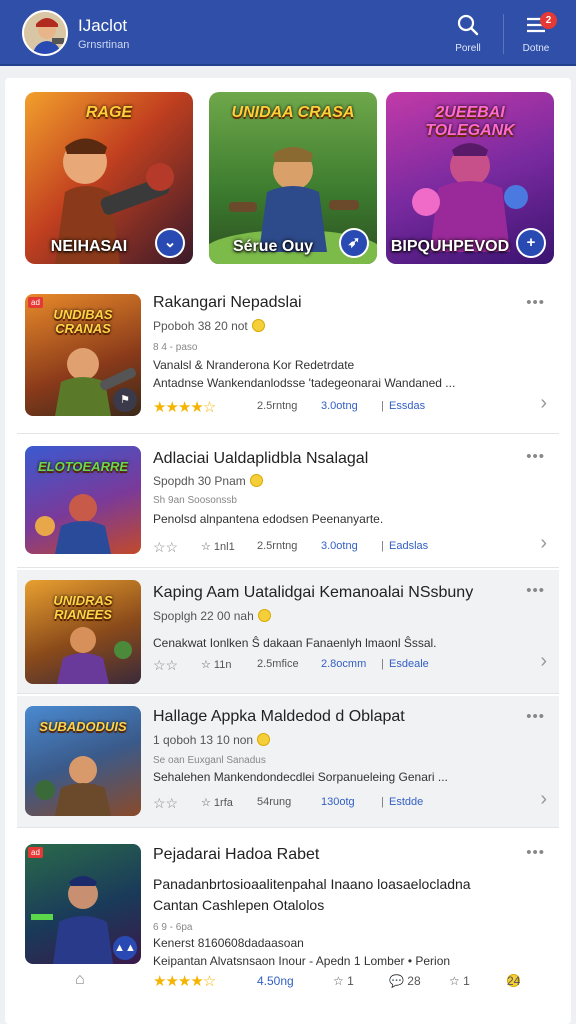  What do you see at coordinates (450, 246) in the screenshot?
I see `featured-title: BIPQUHPEVOD` at bounding box center [450, 246].